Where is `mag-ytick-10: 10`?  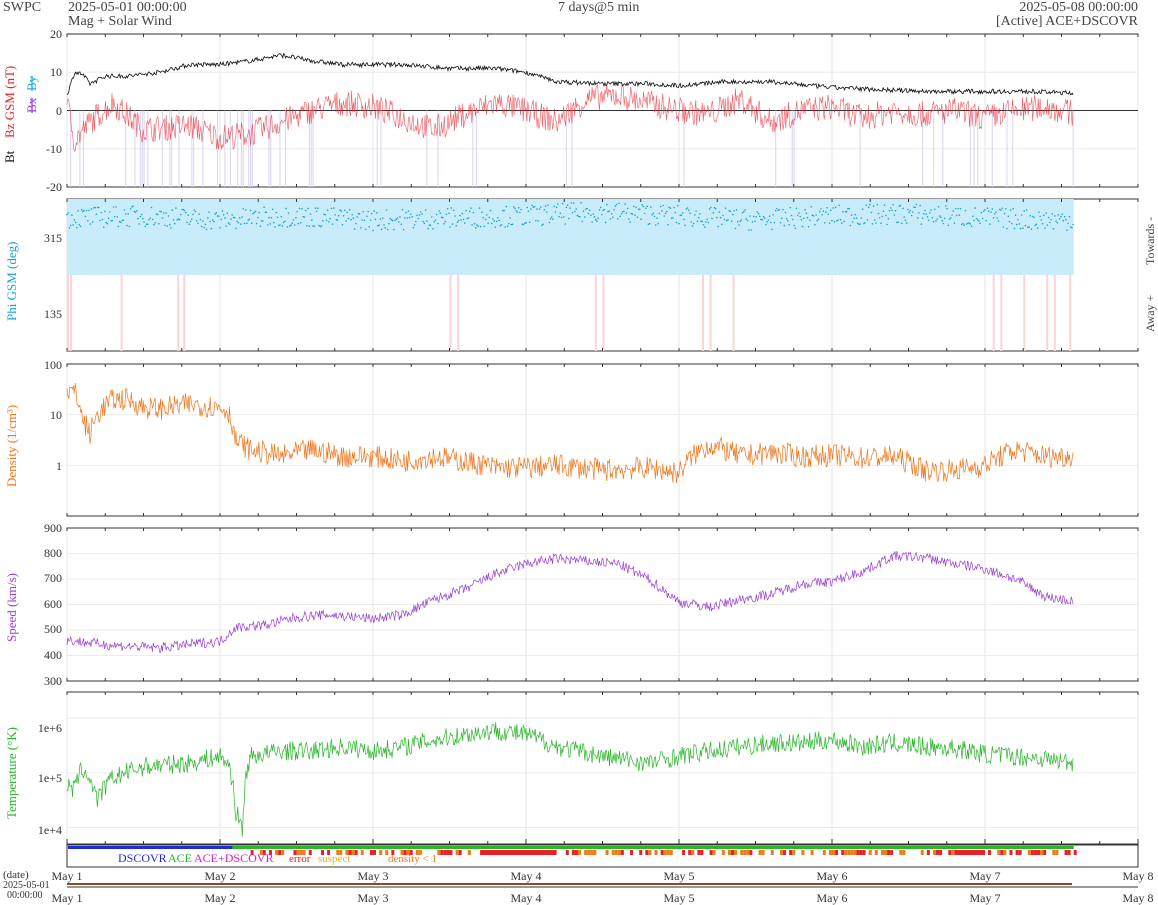
mag-ytick-10: 10 is located at coordinates (56, 72).